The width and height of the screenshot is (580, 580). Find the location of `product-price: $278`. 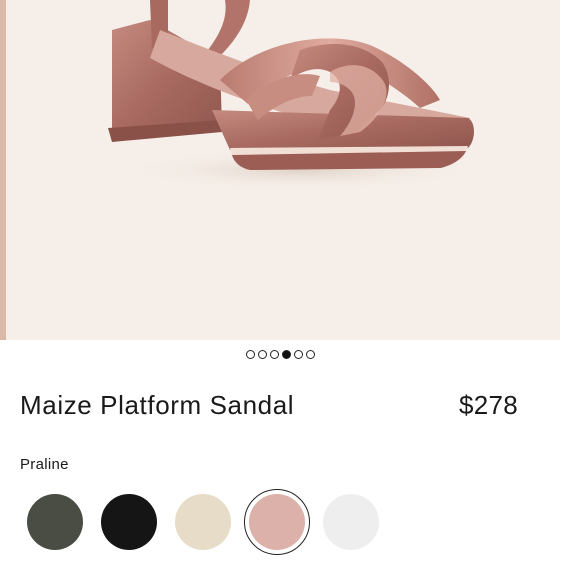

product-price: $278 is located at coordinates (488, 405).